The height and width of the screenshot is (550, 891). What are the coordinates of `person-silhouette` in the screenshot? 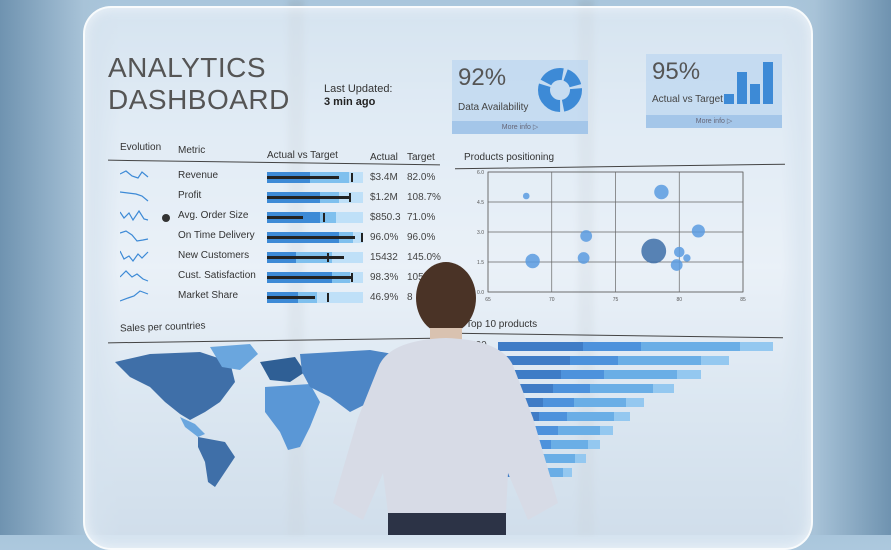 It's located at (445, 398).